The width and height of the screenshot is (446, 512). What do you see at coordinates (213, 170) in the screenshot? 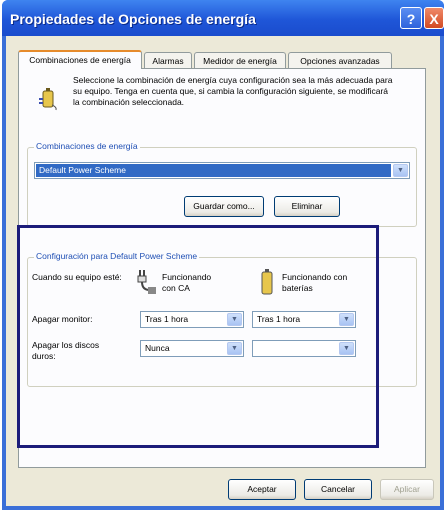
I see `scheme-selected-value: Default Power Scheme` at bounding box center [213, 170].